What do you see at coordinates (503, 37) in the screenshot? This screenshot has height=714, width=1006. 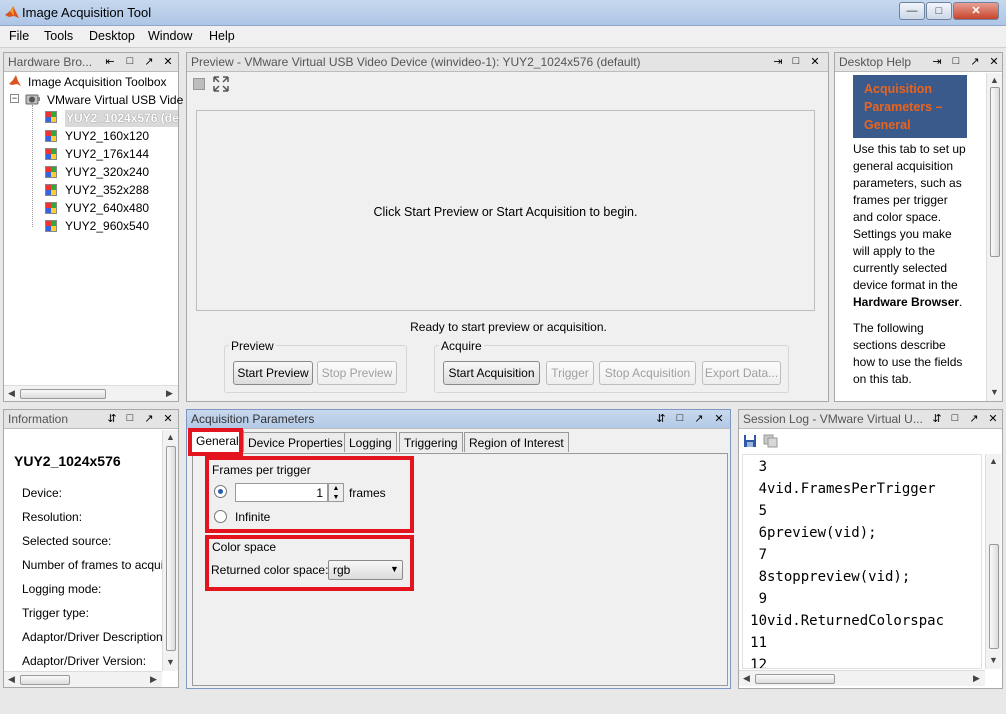 I see `menu-bar: File Tools Desktop Window Help` at bounding box center [503, 37].